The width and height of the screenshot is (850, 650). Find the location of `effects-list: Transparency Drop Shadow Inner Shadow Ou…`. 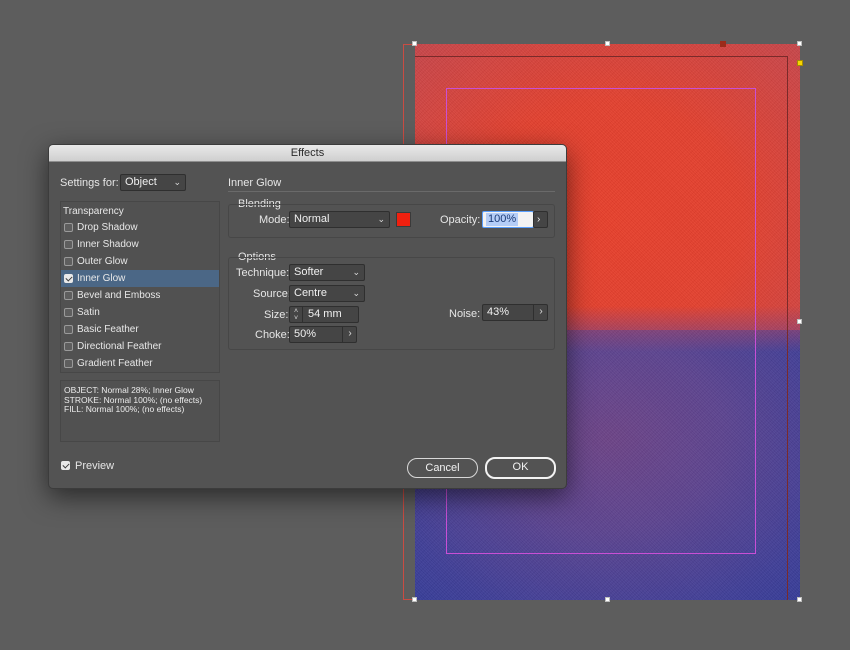

effects-list: Transparency Drop Shadow Inner Shadow Ou… is located at coordinates (140, 287).